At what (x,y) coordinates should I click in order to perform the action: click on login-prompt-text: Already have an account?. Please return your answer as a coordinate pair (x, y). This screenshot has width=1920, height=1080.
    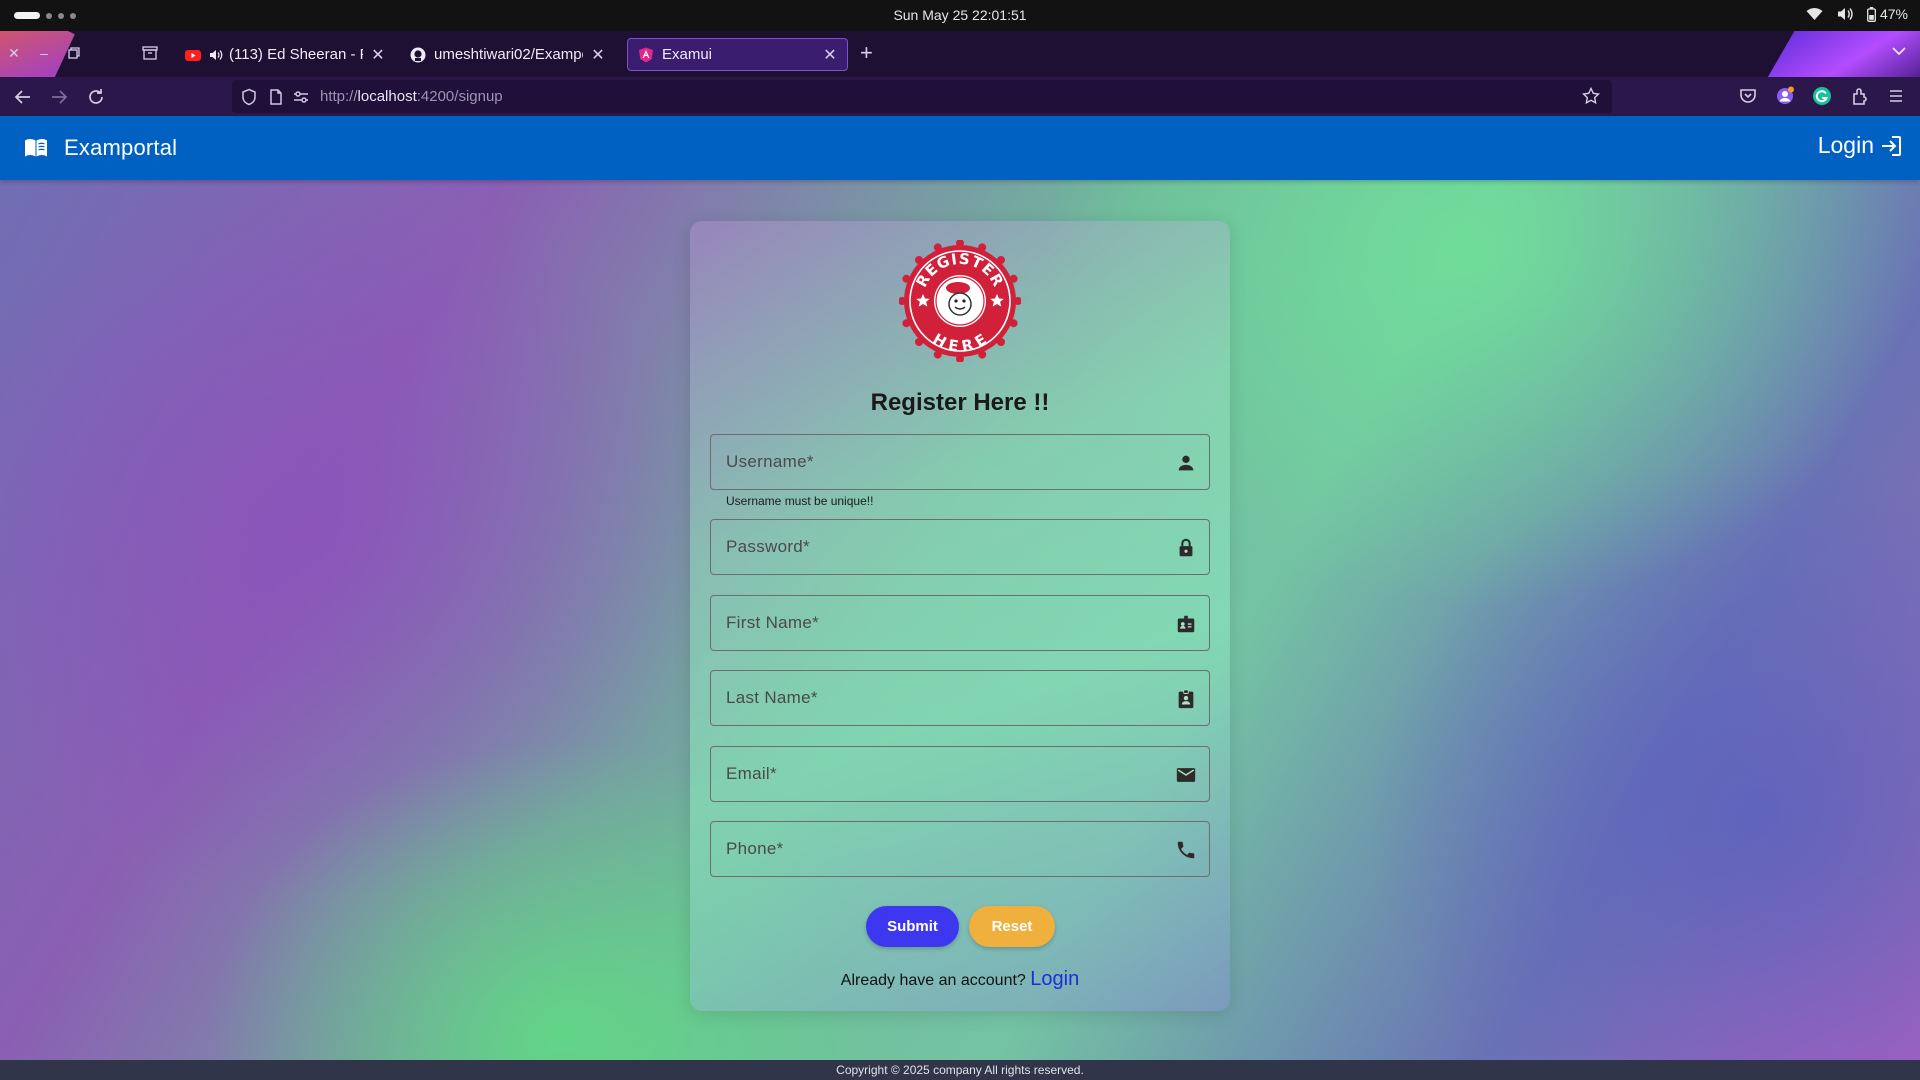
    Looking at the image, I should click on (933, 980).